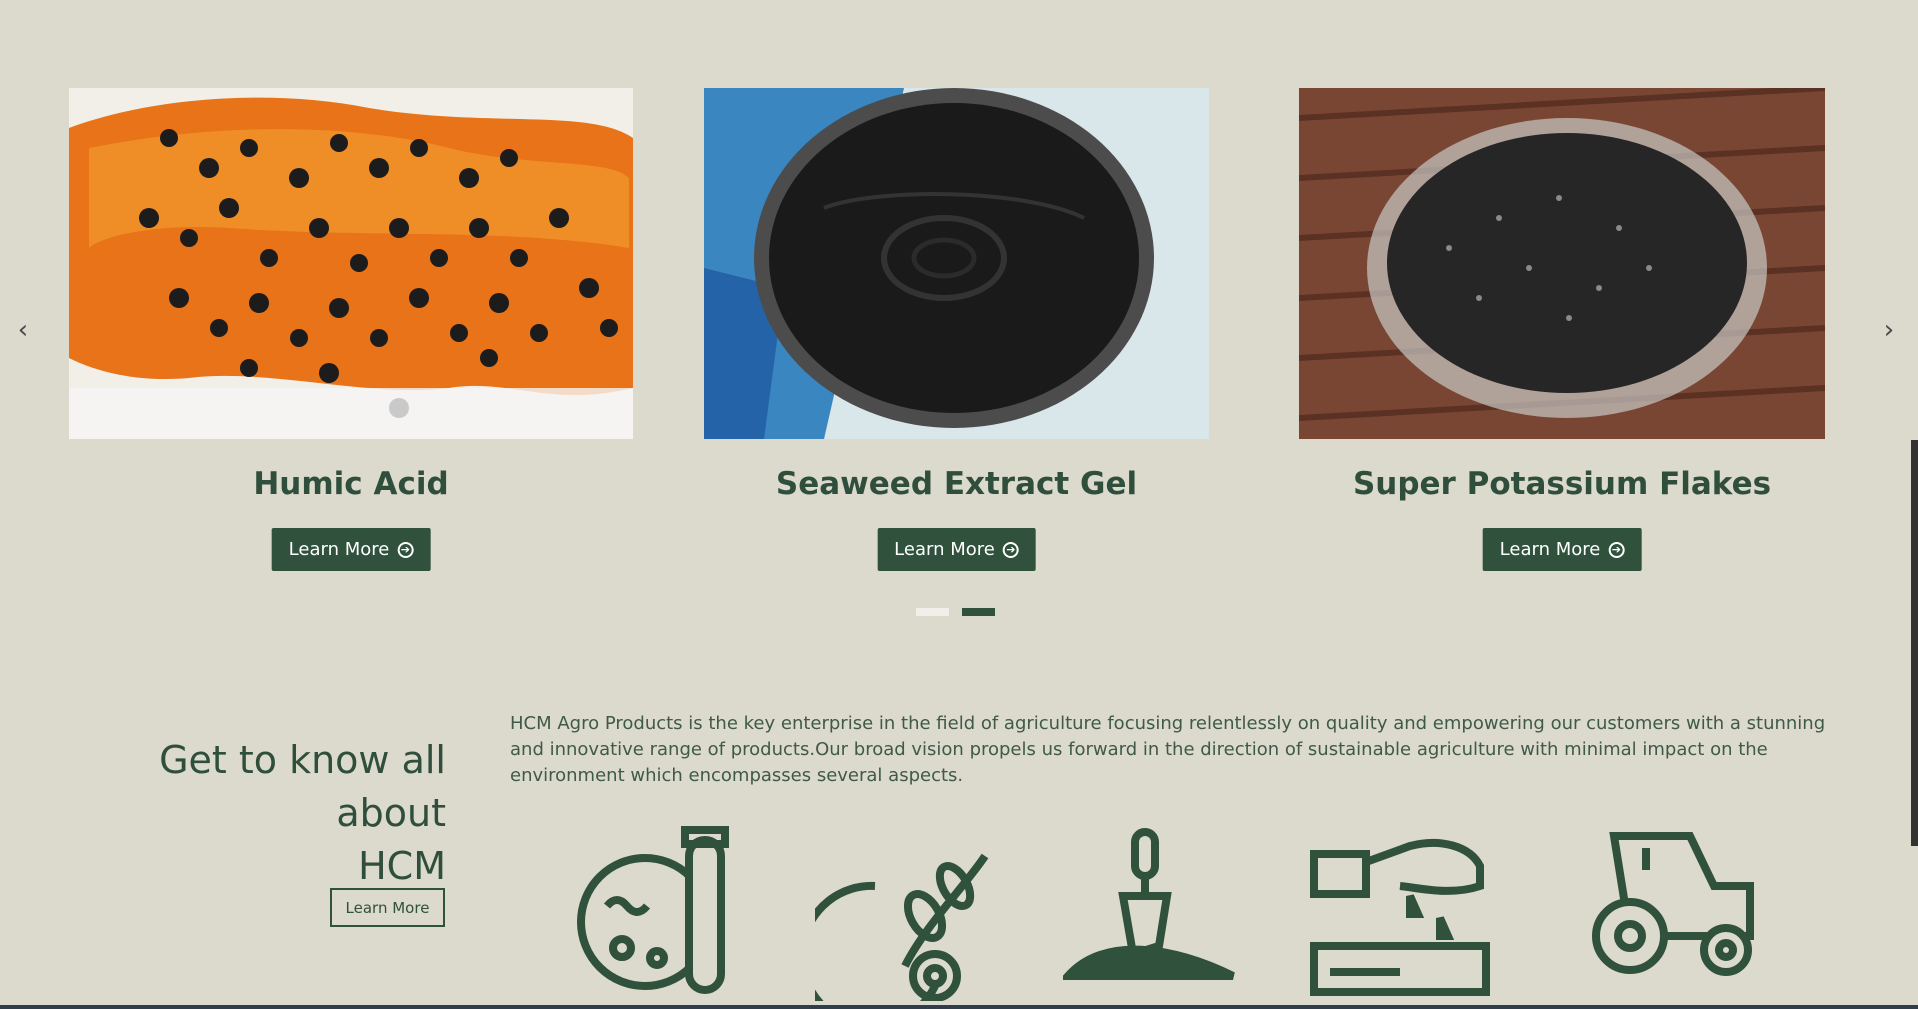 The height and width of the screenshot is (1009, 1918). I want to click on wheat-gear-icon, so click(905, 913).